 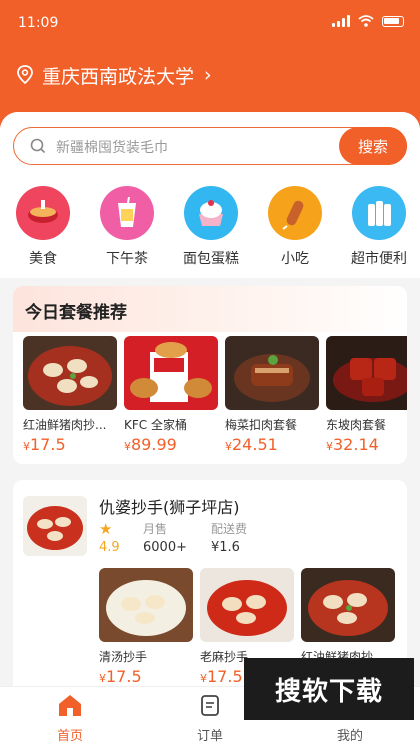 What do you see at coordinates (155, 529) in the screenshot?
I see `sales-label: 月售` at bounding box center [155, 529].